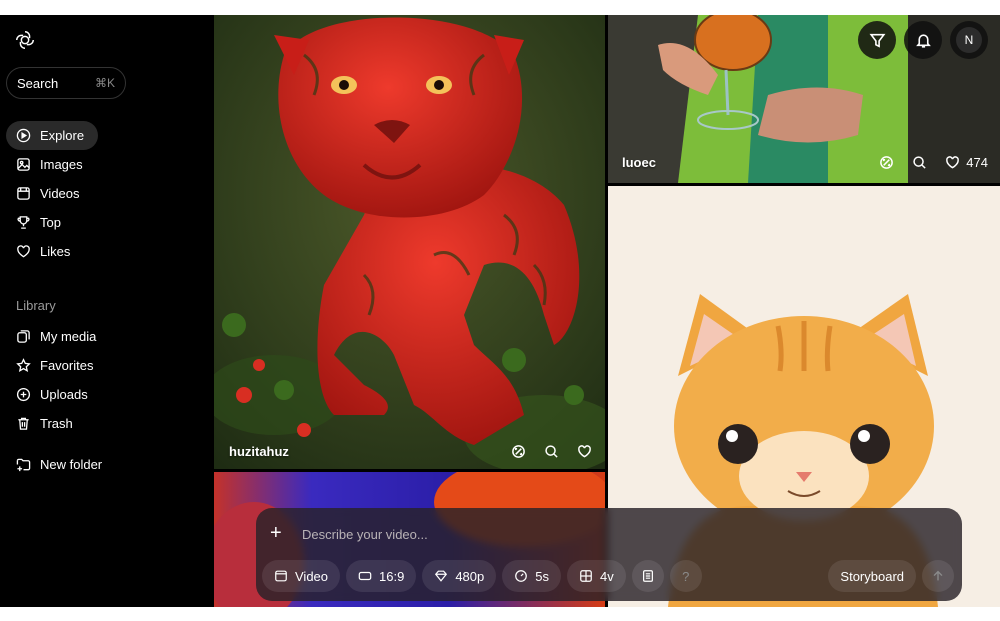 Image resolution: width=1000 pixels, height=621 pixels. Describe the element at coordinates (61, 164) in the screenshot. I see `nav-label: Images` at that location.